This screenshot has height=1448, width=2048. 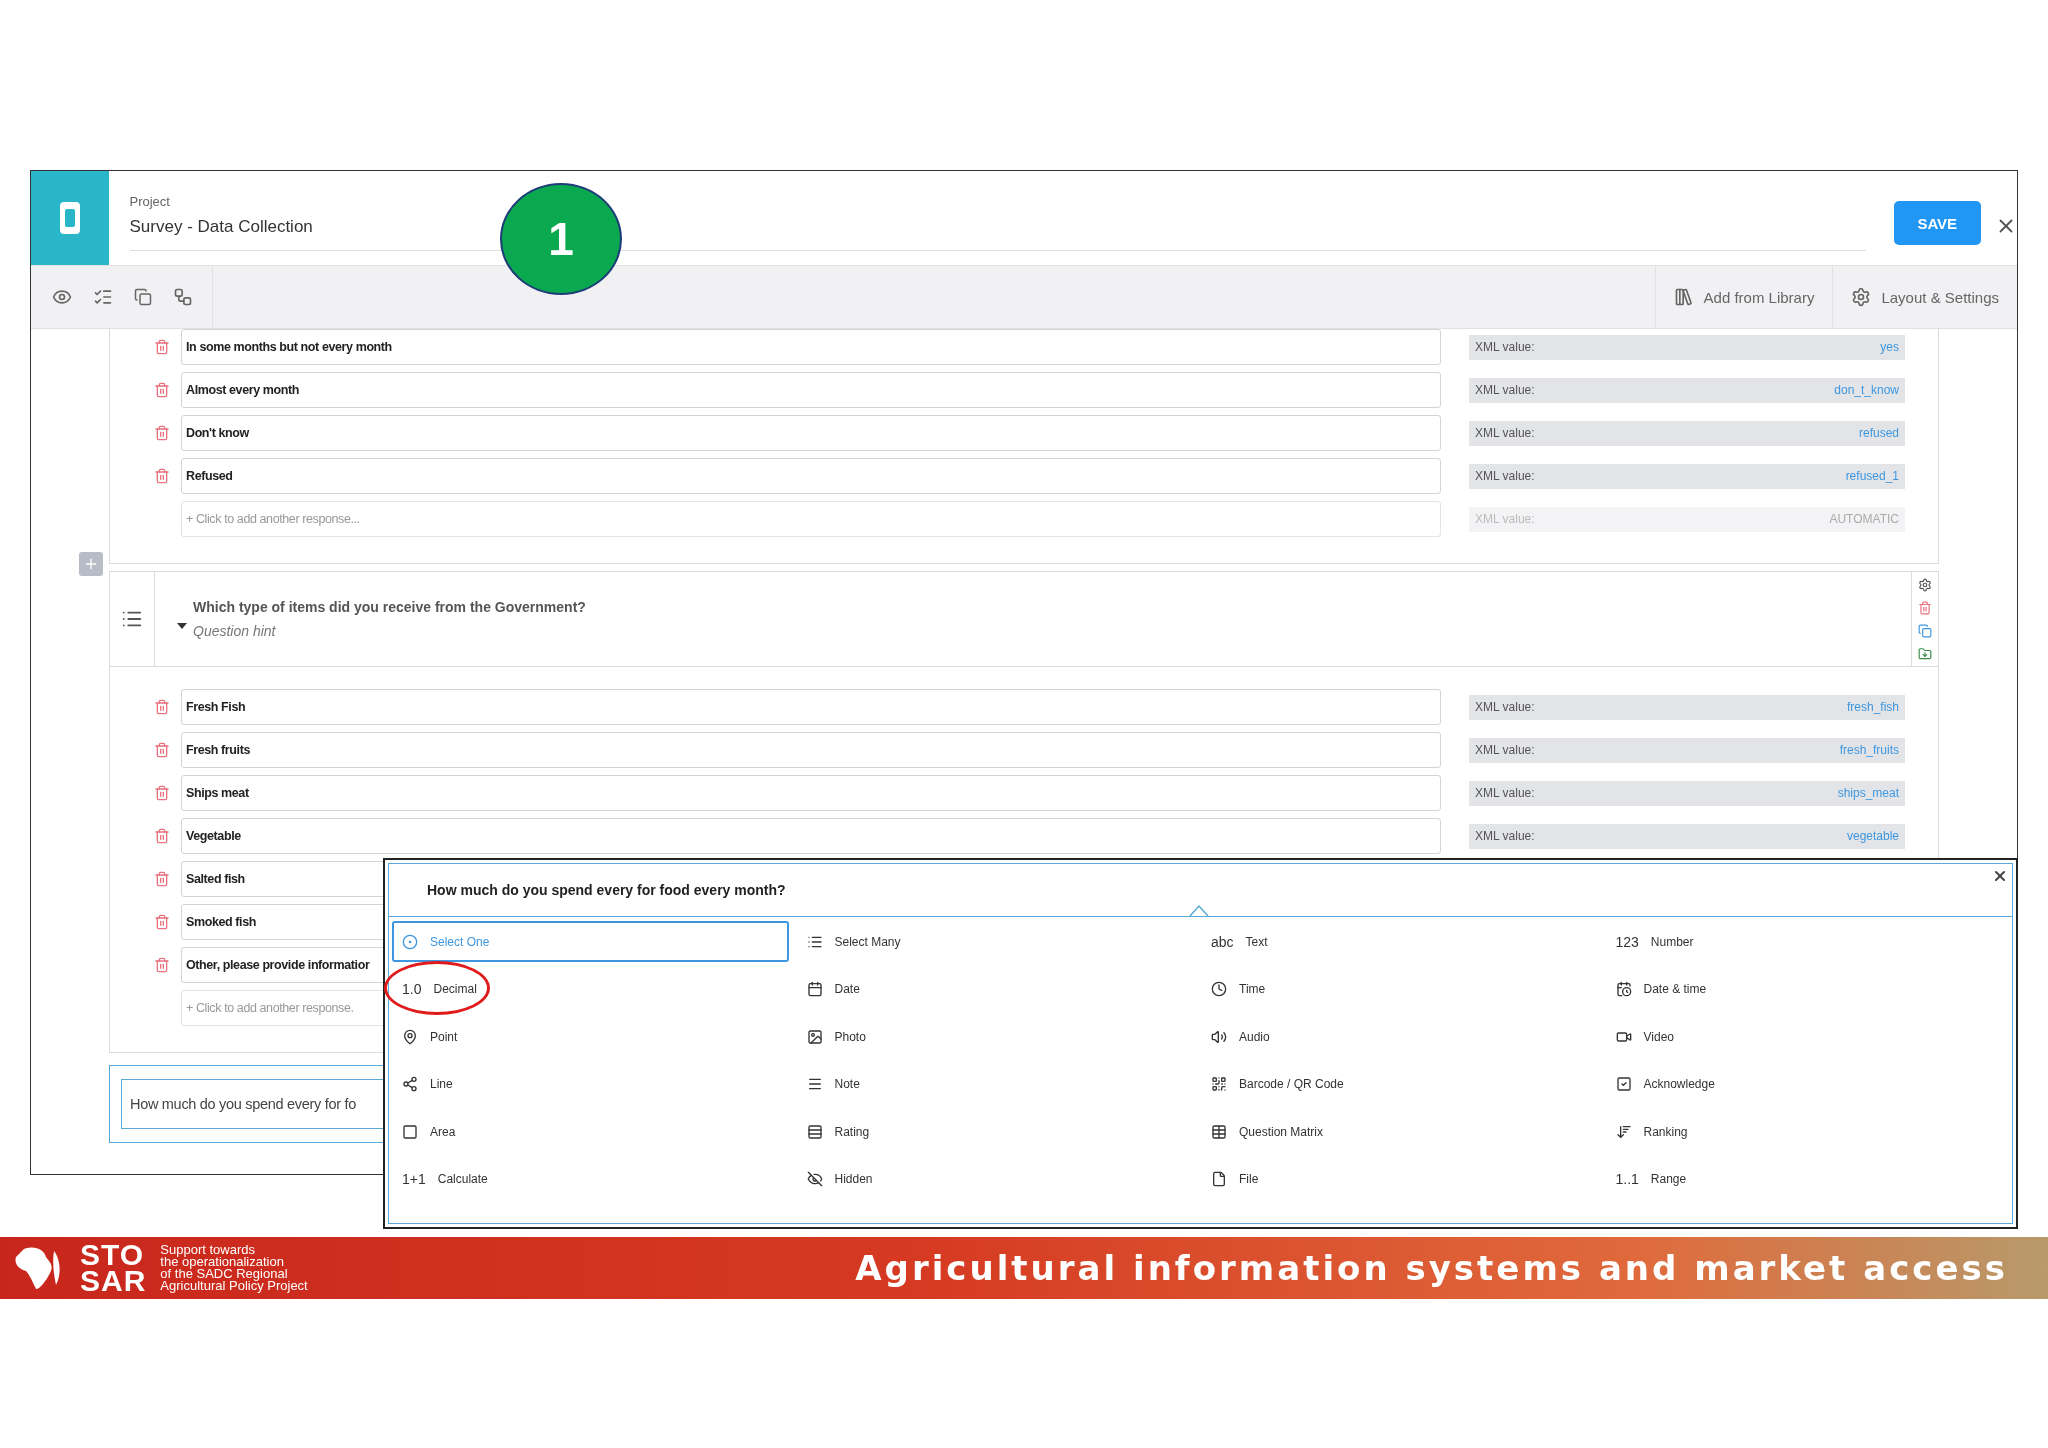 What do you see at coordinates (814, 1179) in the screenshot?
I see `eye-off-icon` at bounding box center [814, 1179].